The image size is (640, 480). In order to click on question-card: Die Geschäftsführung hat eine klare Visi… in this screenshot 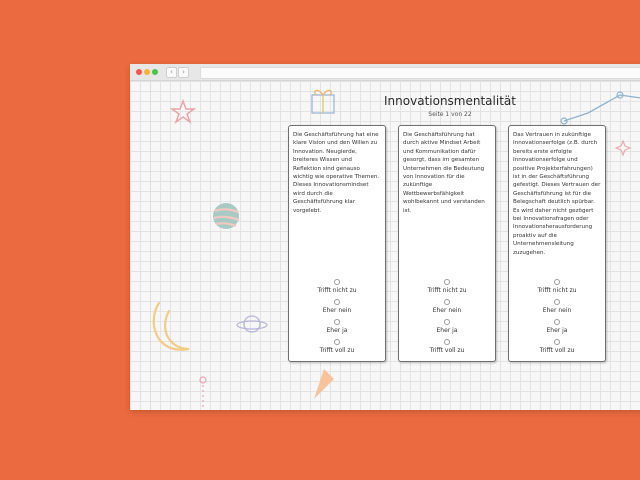, I will do `click(337, 243)`.